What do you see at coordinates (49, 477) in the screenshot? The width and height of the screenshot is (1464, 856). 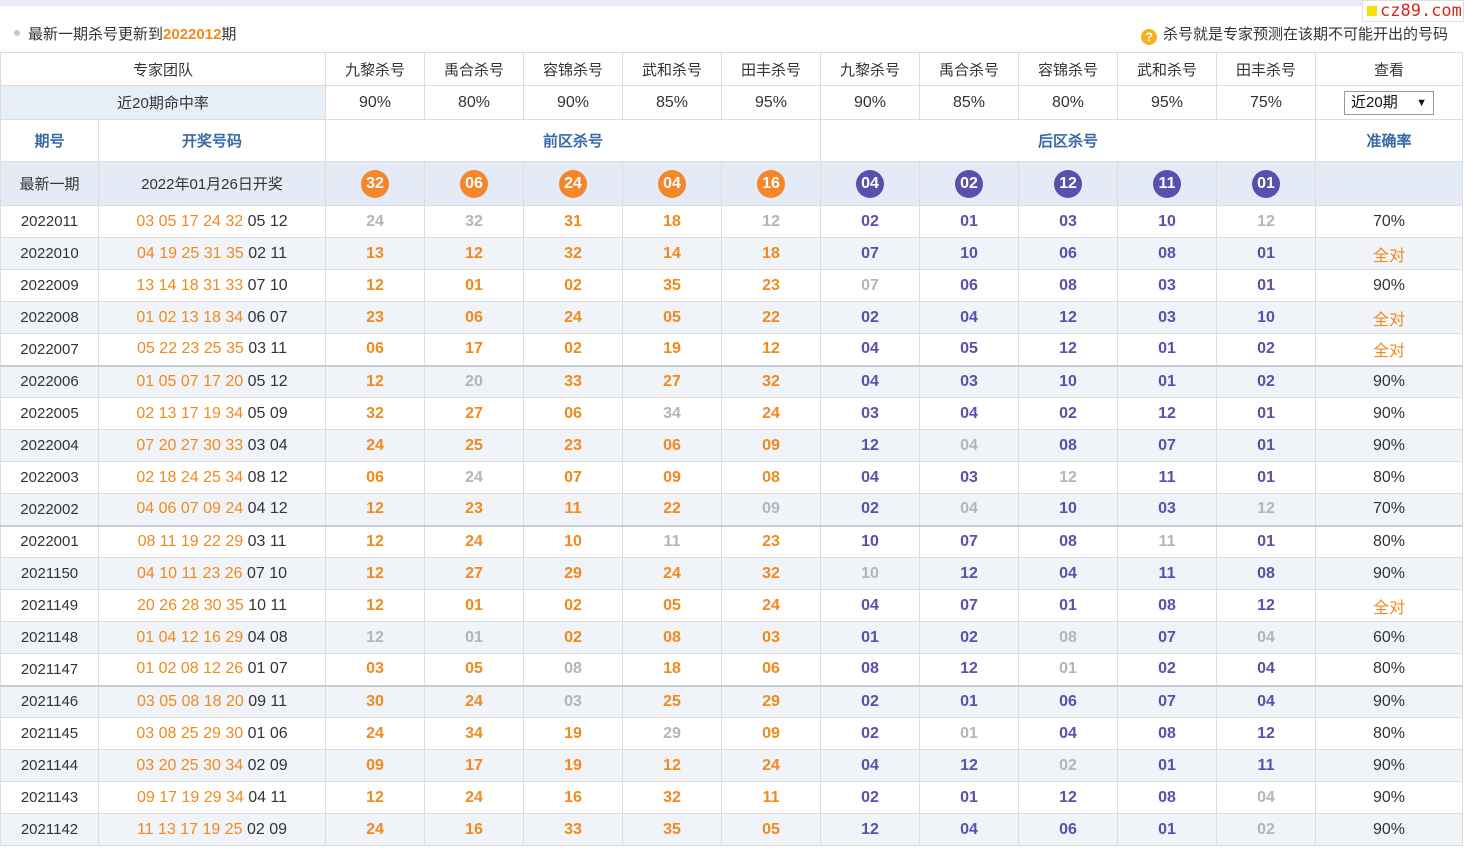 I see `issue-number: 2022003` at bounding box center [49, 477].